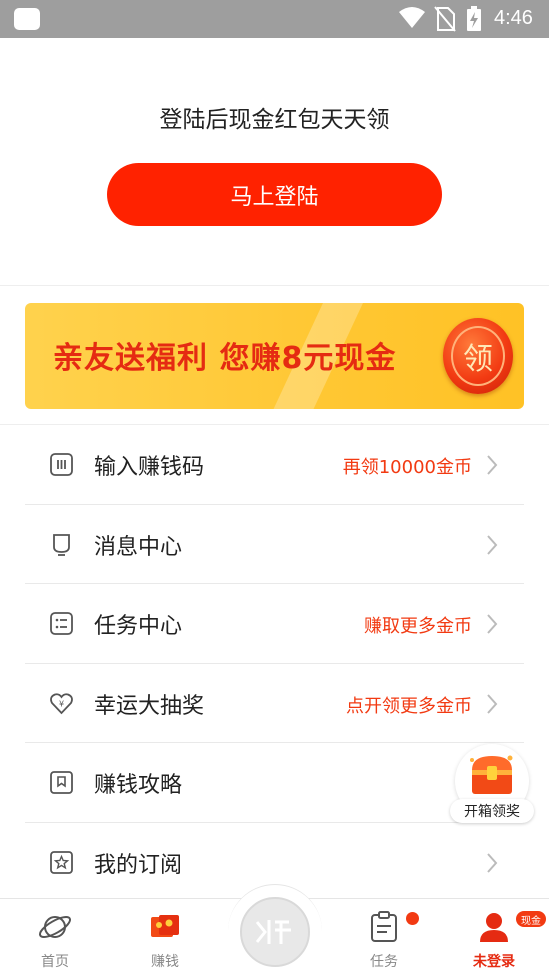 The image size is (549, 976). I want to click on battery-charging-icon, so click(474, 18).